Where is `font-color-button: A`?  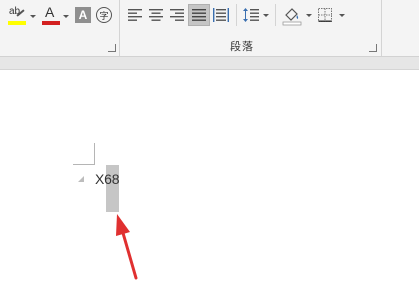
font-color-button: A is located at coordinates (51, 15).